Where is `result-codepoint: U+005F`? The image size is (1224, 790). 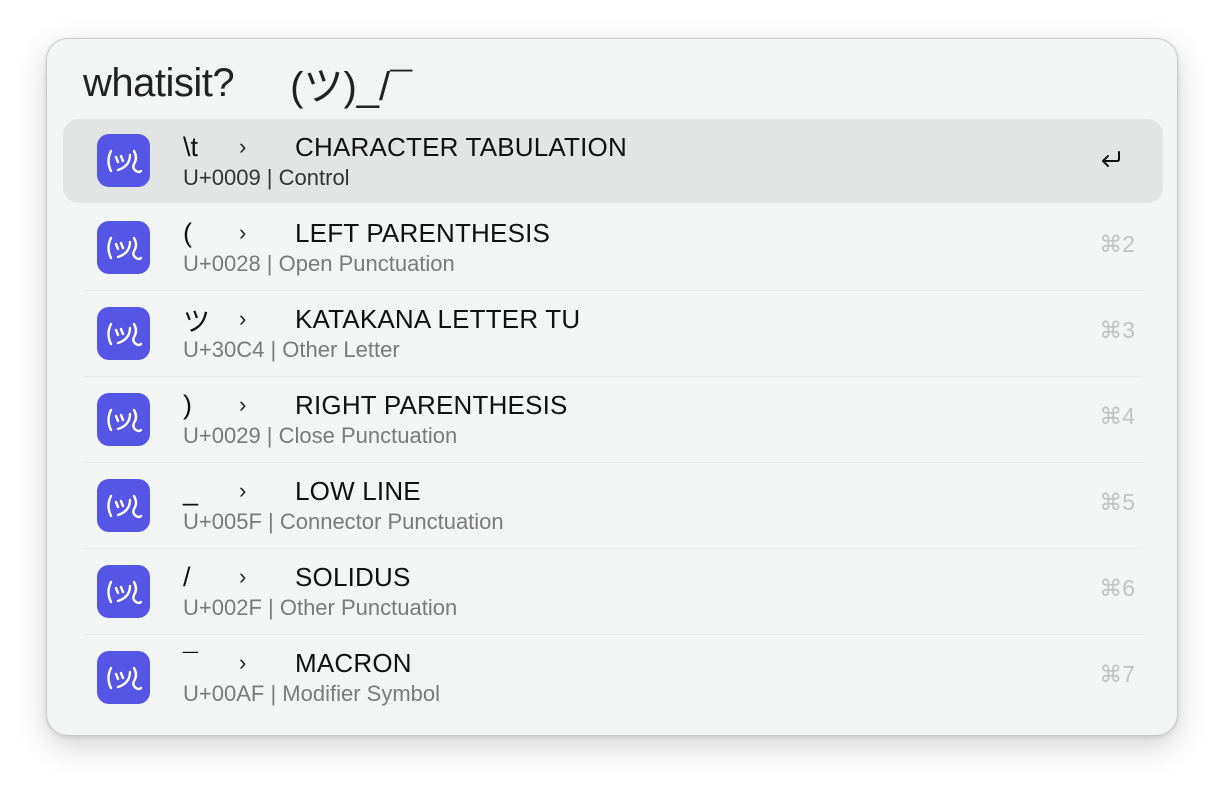 result-codepoint: U+005F is located at coordinates (222, 521).